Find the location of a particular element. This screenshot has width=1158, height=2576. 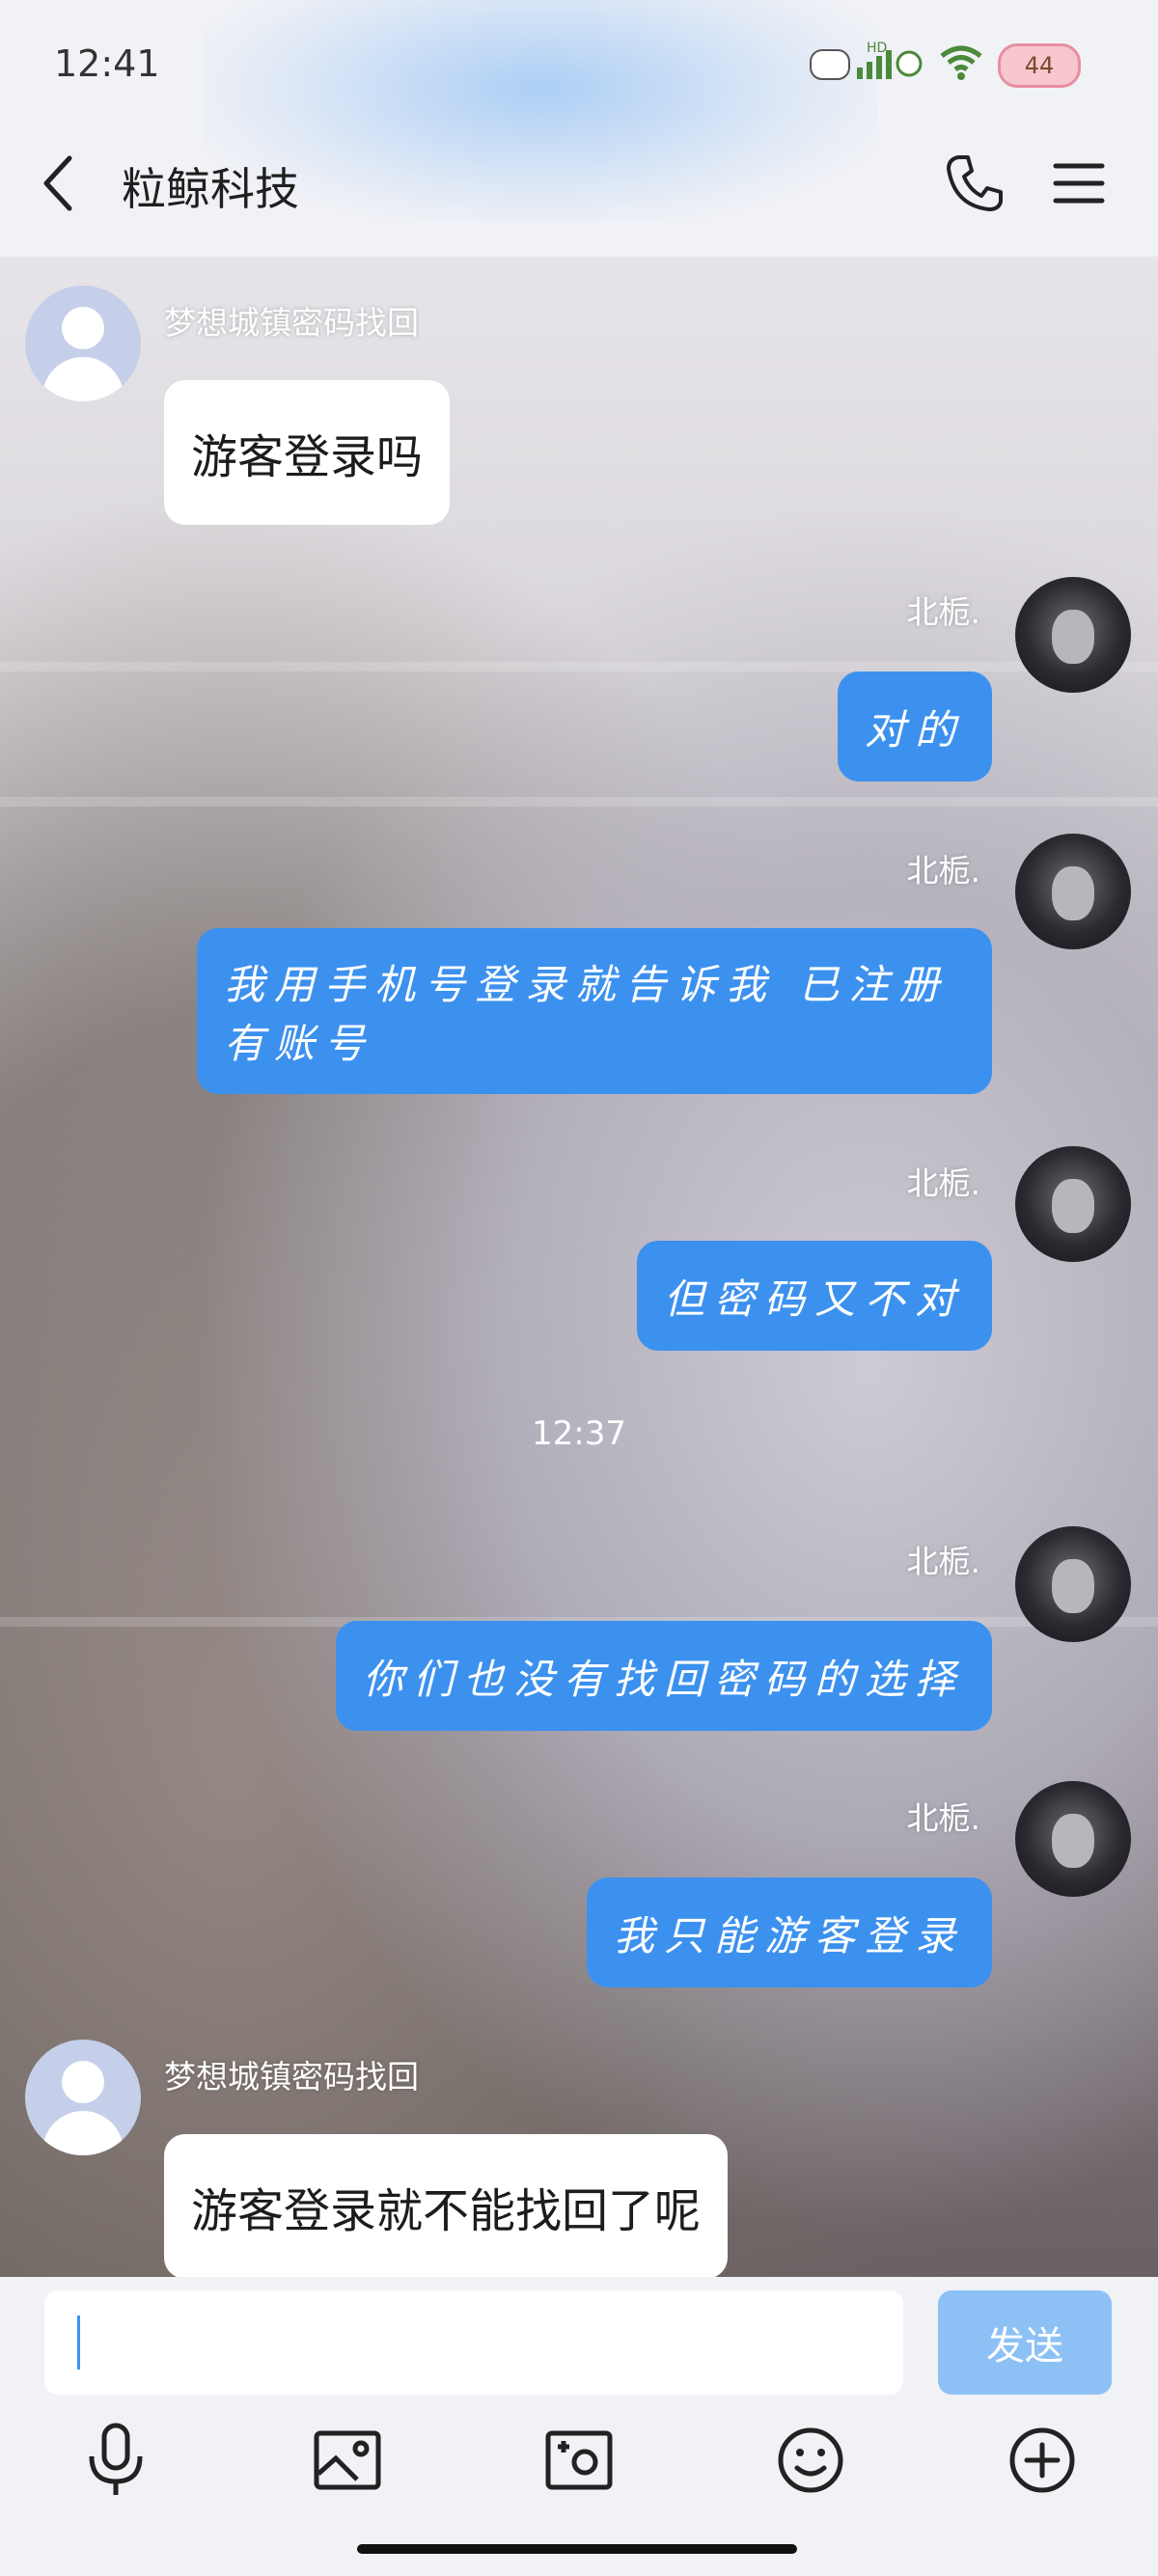

status-icons: HD 44 is located at coordinates (945, 65).